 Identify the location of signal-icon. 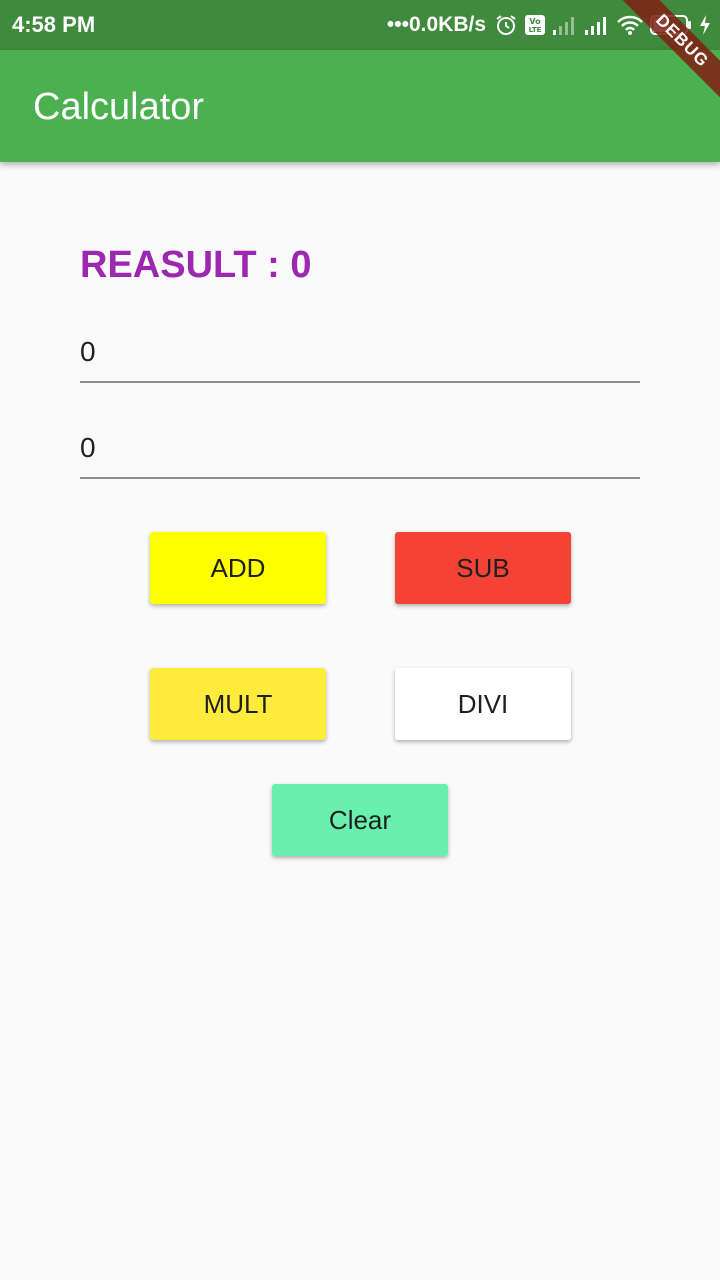
(597, 25).